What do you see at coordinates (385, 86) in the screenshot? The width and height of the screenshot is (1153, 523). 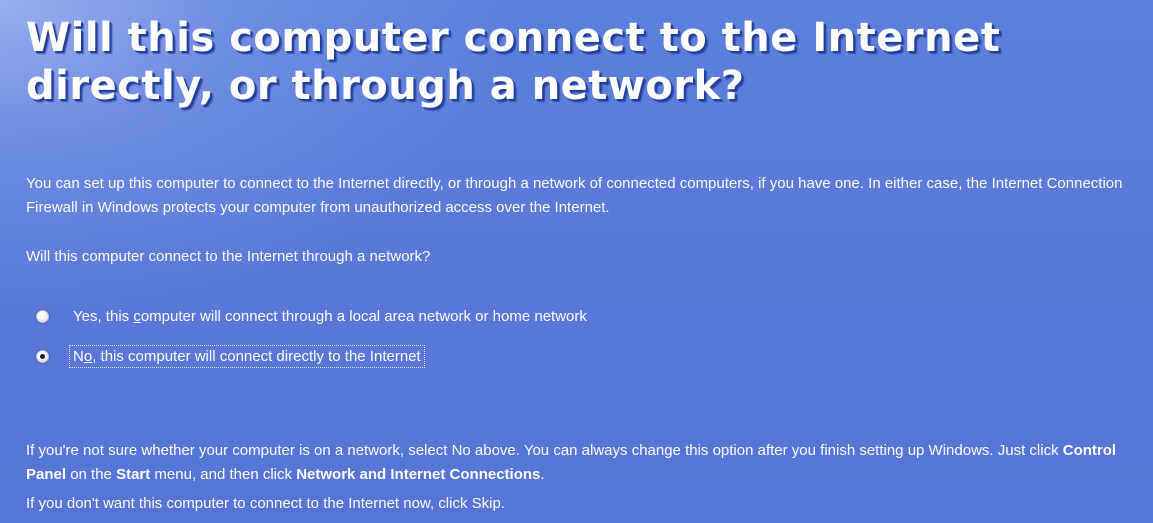 I see `page-title-line-2: directly, or through a network?` at bounding box center [385, 86].